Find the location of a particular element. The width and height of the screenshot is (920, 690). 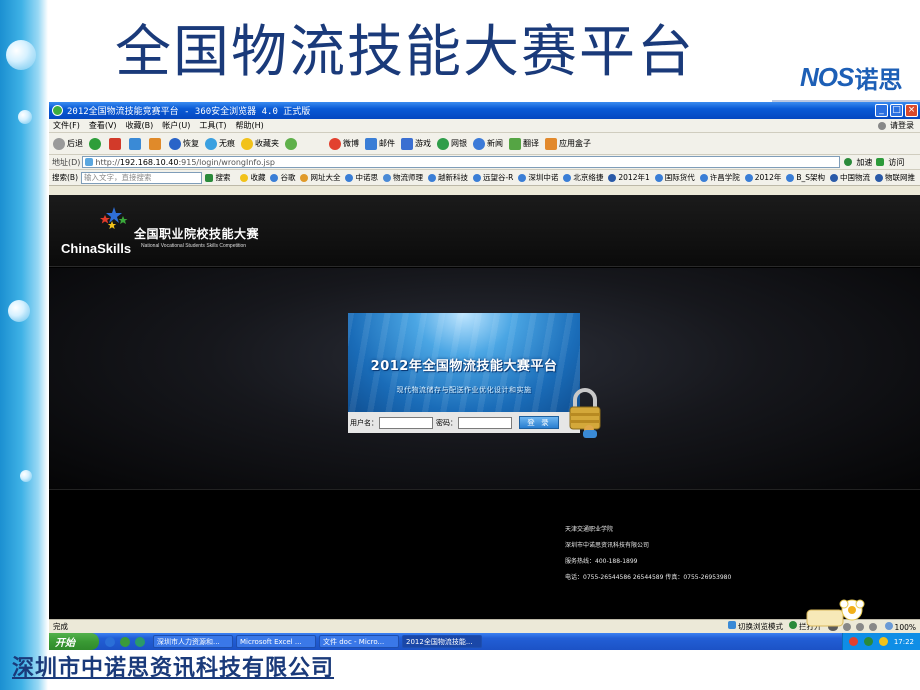

status-bar: 完成 切换浏览模式 拦打开 100% is located at coordinates (484, 626).